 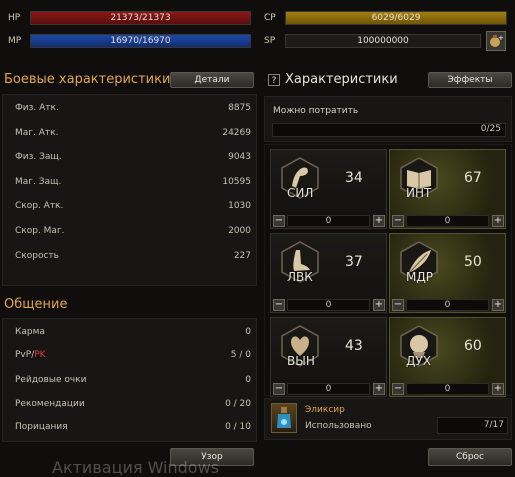 I want to click on stat-abbr: ДУХ, so click(x=418, y=361).